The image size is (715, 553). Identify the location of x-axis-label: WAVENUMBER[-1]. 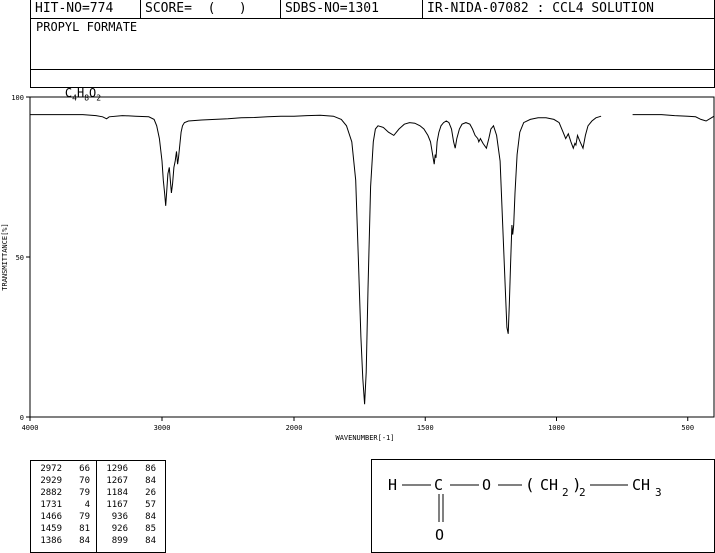
(364, 438).